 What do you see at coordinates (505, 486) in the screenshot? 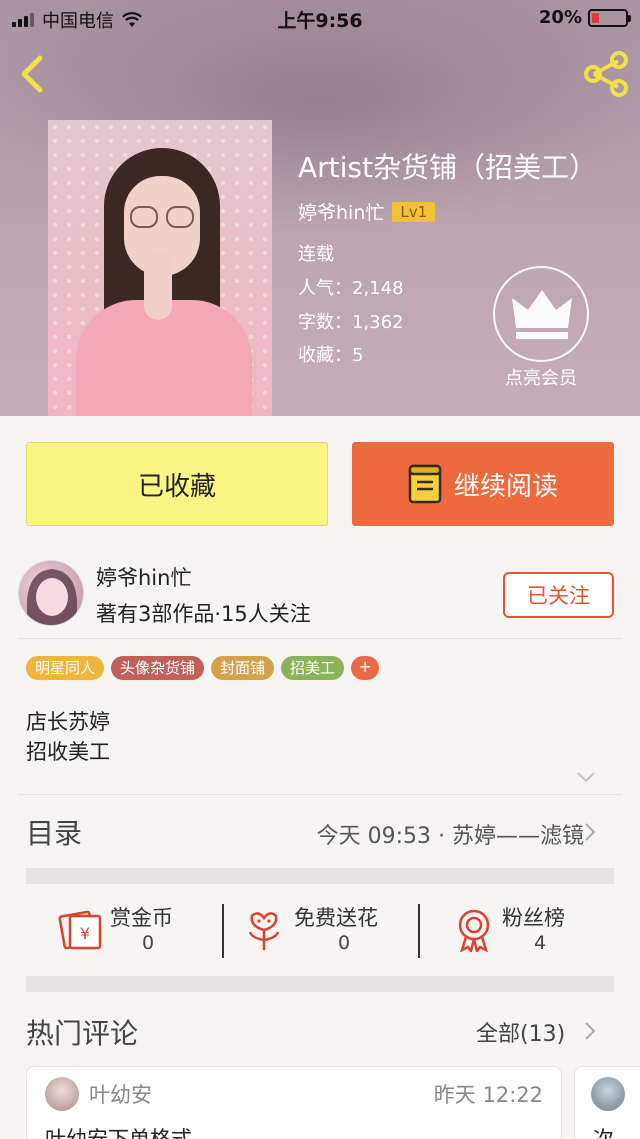
I see `continue-reading-label: 继续阅读` at bounding box center [505, 486].